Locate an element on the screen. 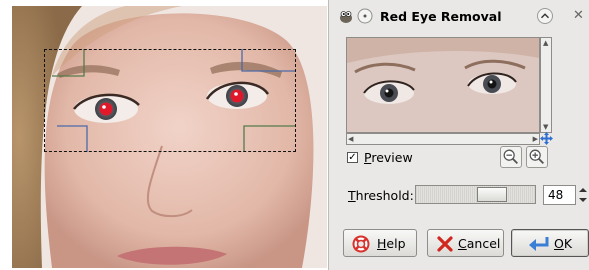  preview-image is located at coordinates (443, 85).